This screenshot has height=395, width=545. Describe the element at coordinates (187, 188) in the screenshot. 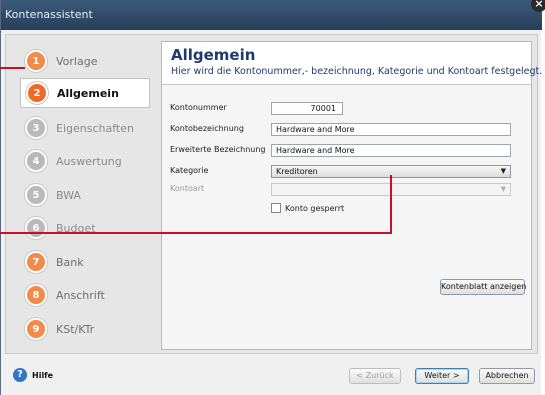

I see `kontoart-label: Kontoart` at that location.